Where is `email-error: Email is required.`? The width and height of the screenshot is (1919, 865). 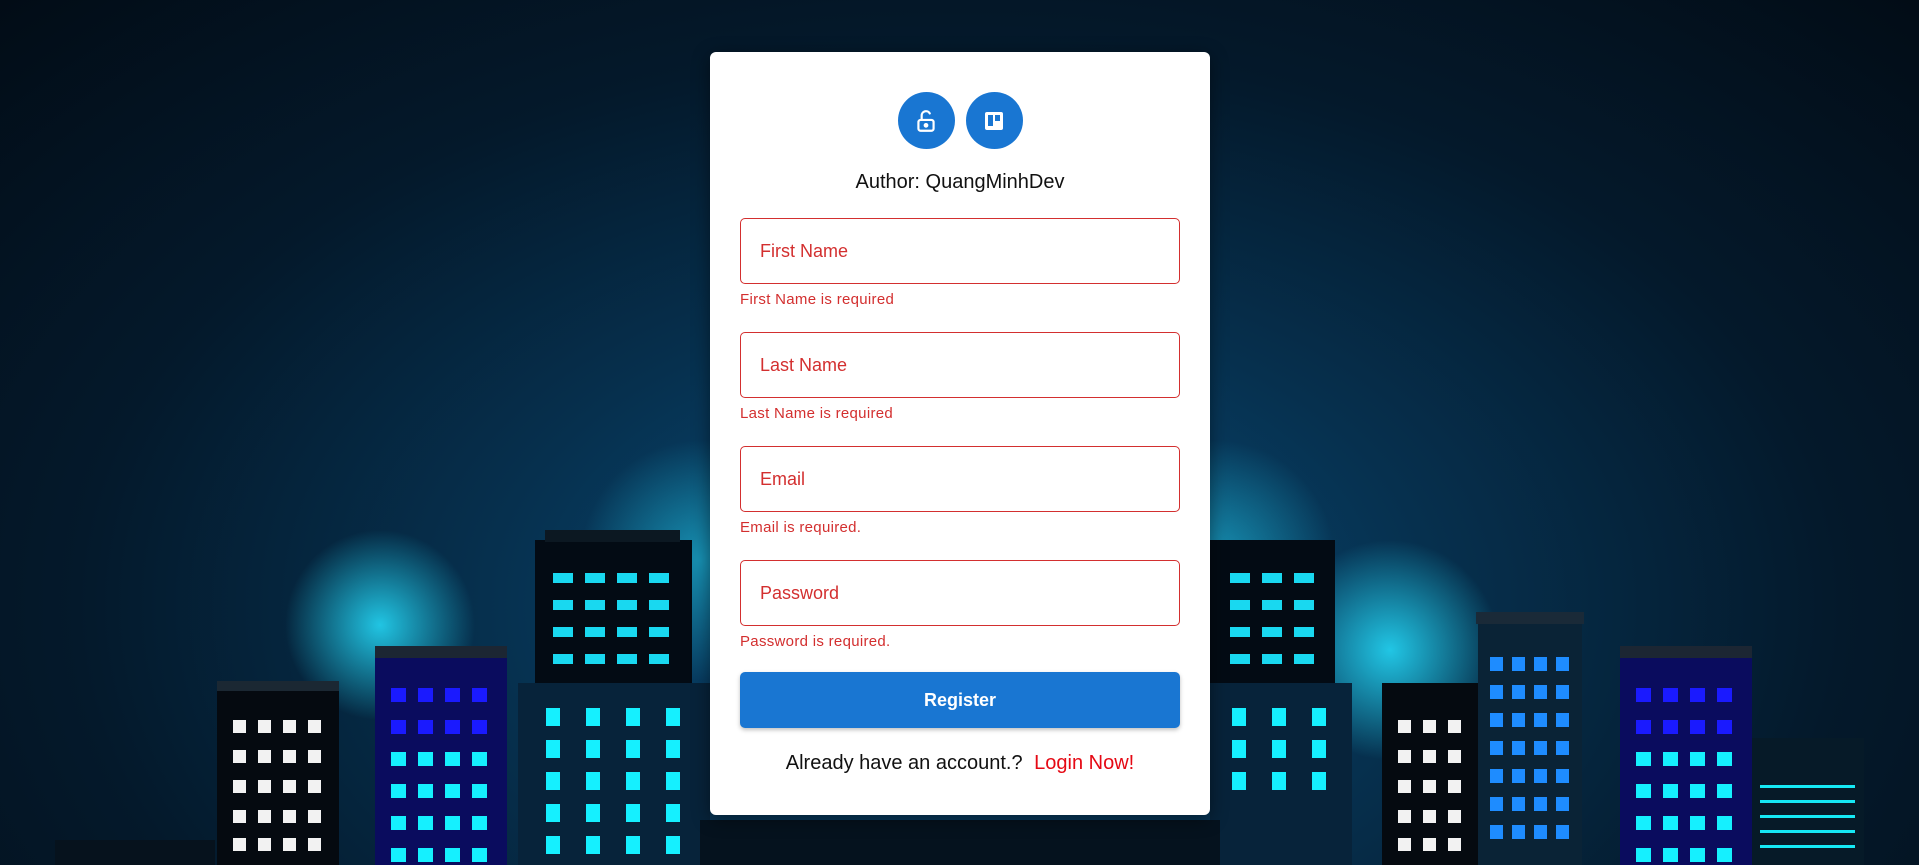 email-error: Email is required. is located at coordinates (801, 527).